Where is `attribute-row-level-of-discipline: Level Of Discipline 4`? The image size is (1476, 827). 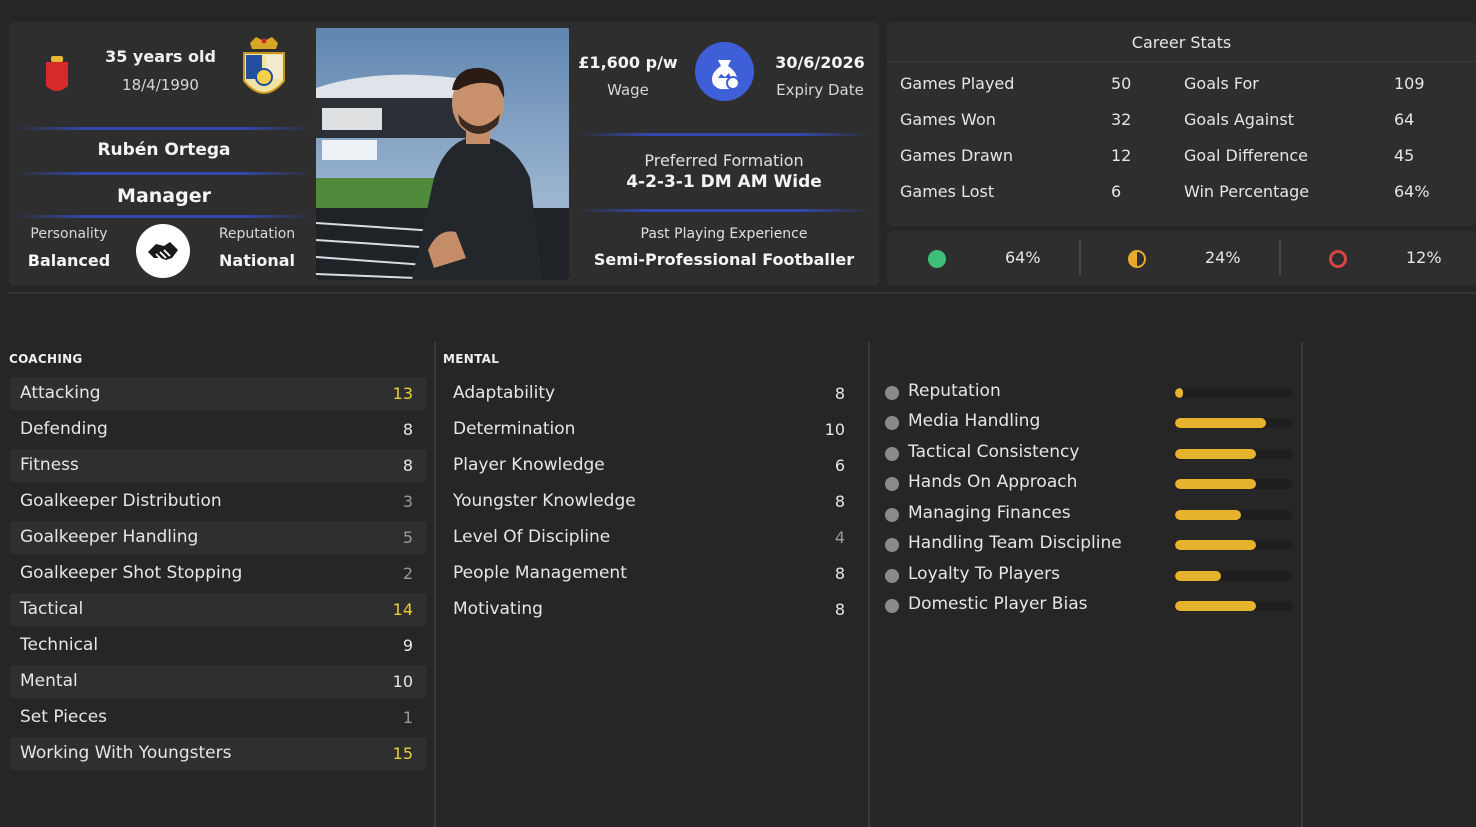 attribute-row-level-of-discipline: Level Of Discipline 4 is located at coordinates (652, 537).